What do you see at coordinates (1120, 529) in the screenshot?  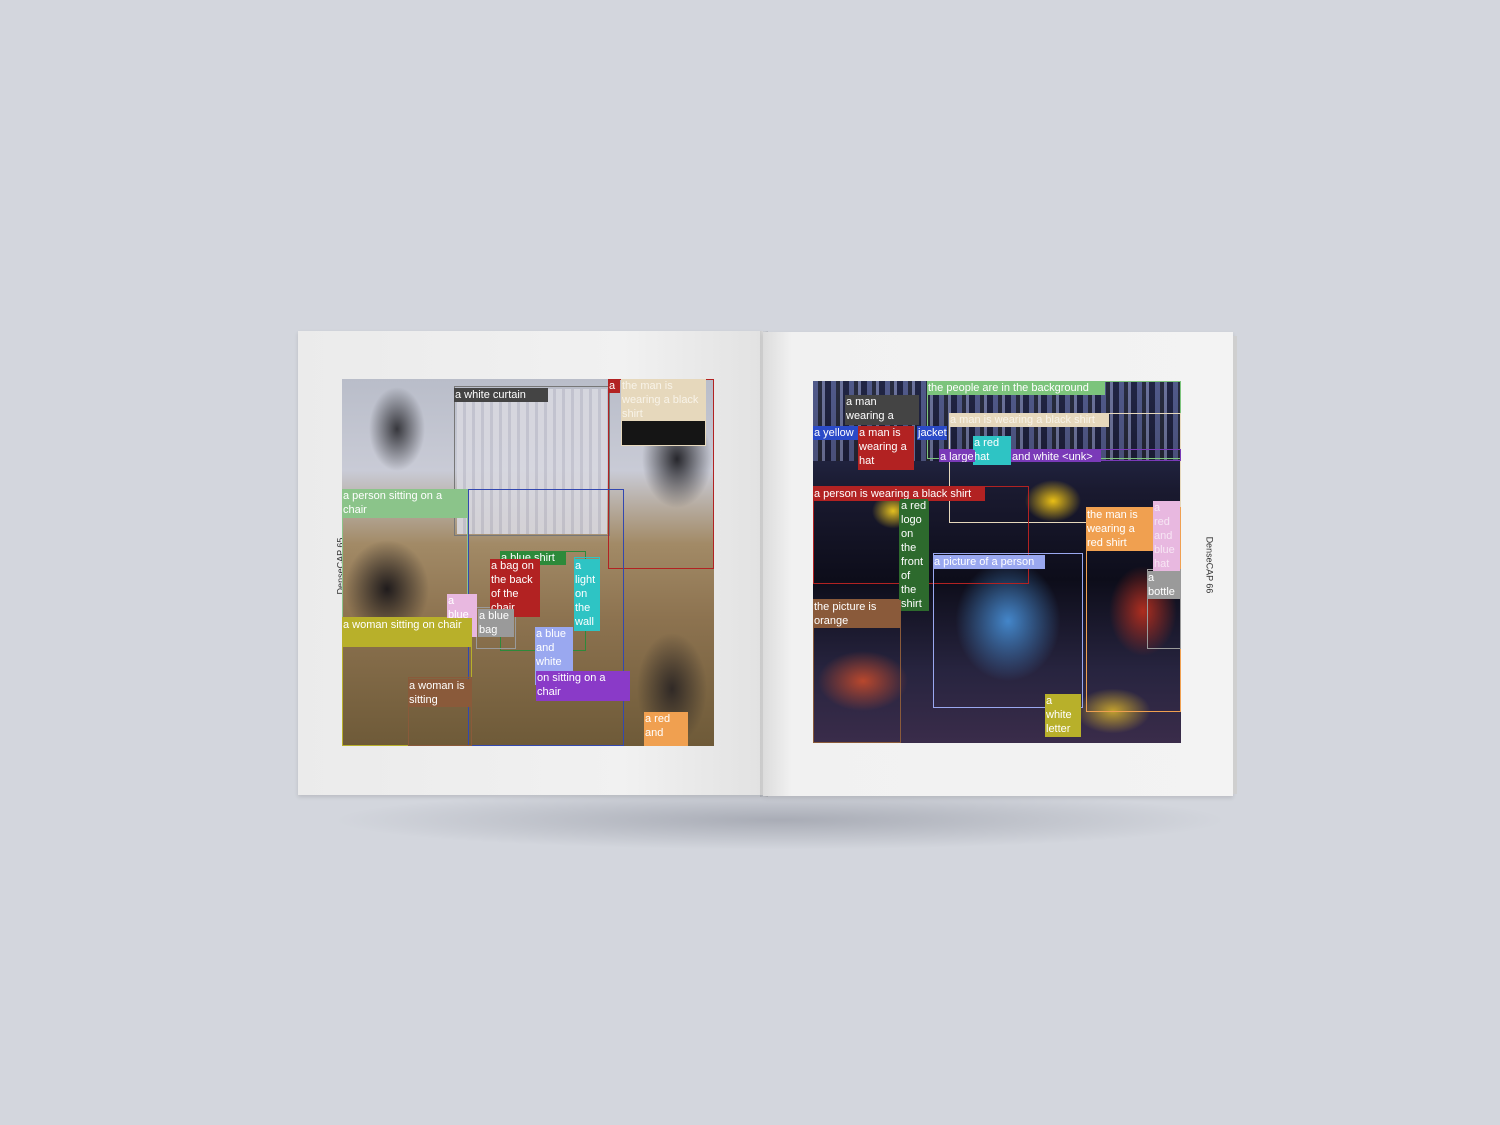 I see `caption-man-red-shirt: the man is wearing a red shirt` at bounding box center [1120, 529].